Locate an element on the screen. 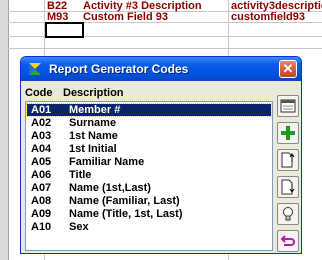 The image size is (322, 260). calendar-icon is located at coordinates (288, 106).